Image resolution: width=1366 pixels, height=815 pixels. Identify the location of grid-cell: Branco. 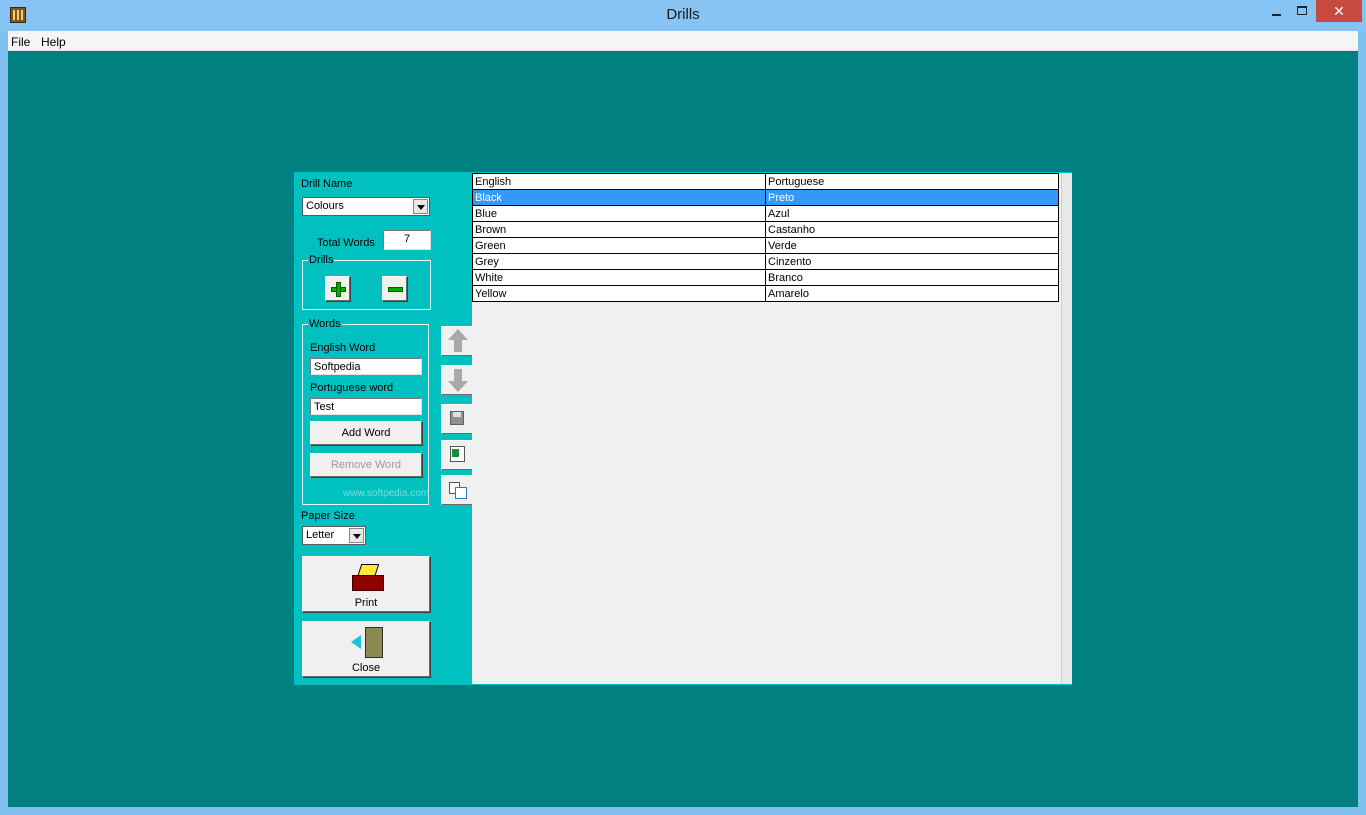
(912, 277).